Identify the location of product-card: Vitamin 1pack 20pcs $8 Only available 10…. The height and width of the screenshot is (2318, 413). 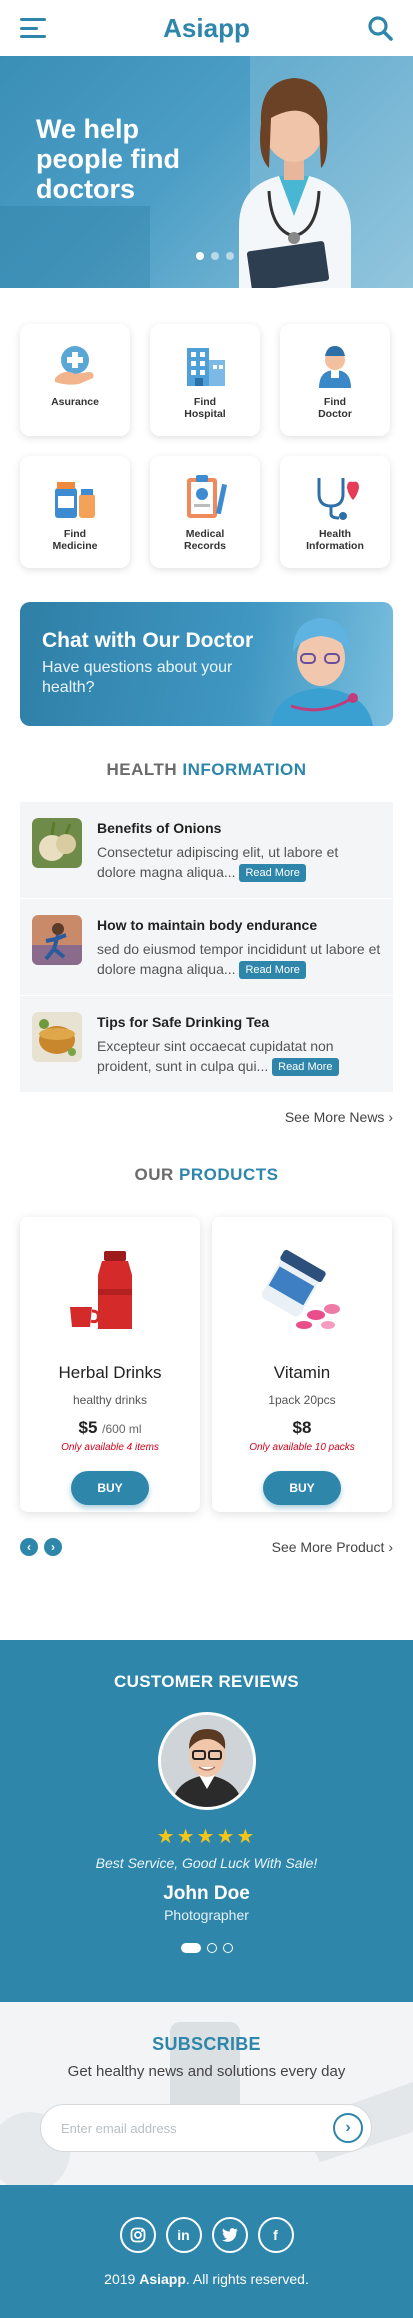
(302, 1364).